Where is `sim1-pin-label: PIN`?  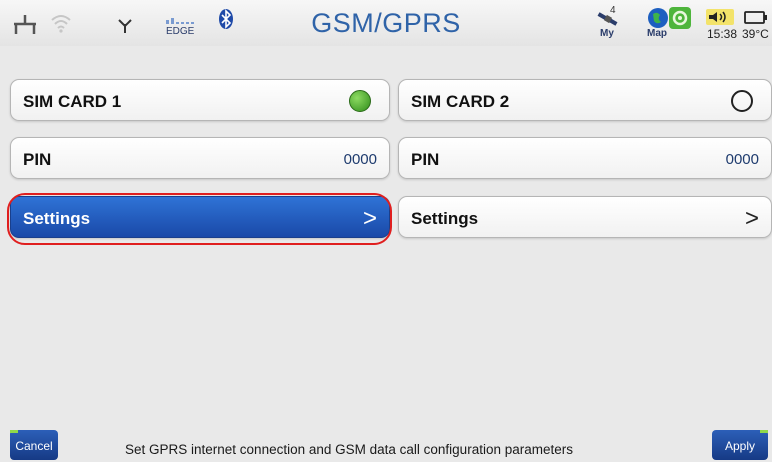 sim1-pin-label: PIN is located at coordinates (37, 159).